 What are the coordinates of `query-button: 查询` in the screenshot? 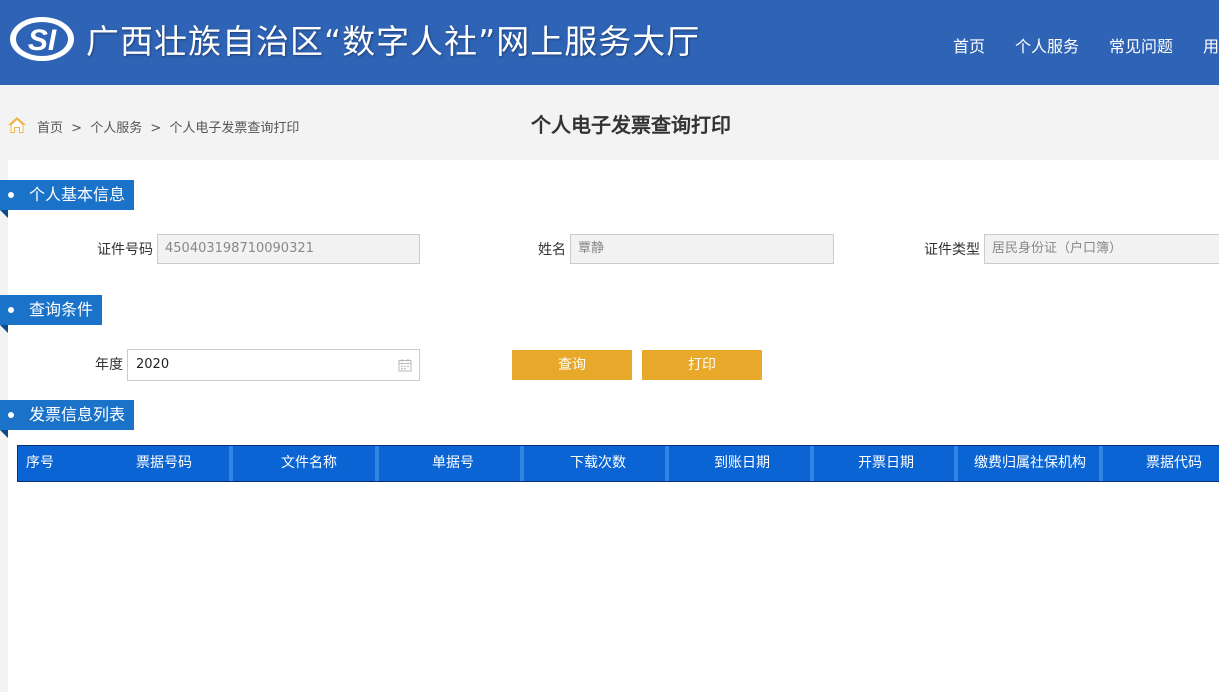 It's located at (572, 365).